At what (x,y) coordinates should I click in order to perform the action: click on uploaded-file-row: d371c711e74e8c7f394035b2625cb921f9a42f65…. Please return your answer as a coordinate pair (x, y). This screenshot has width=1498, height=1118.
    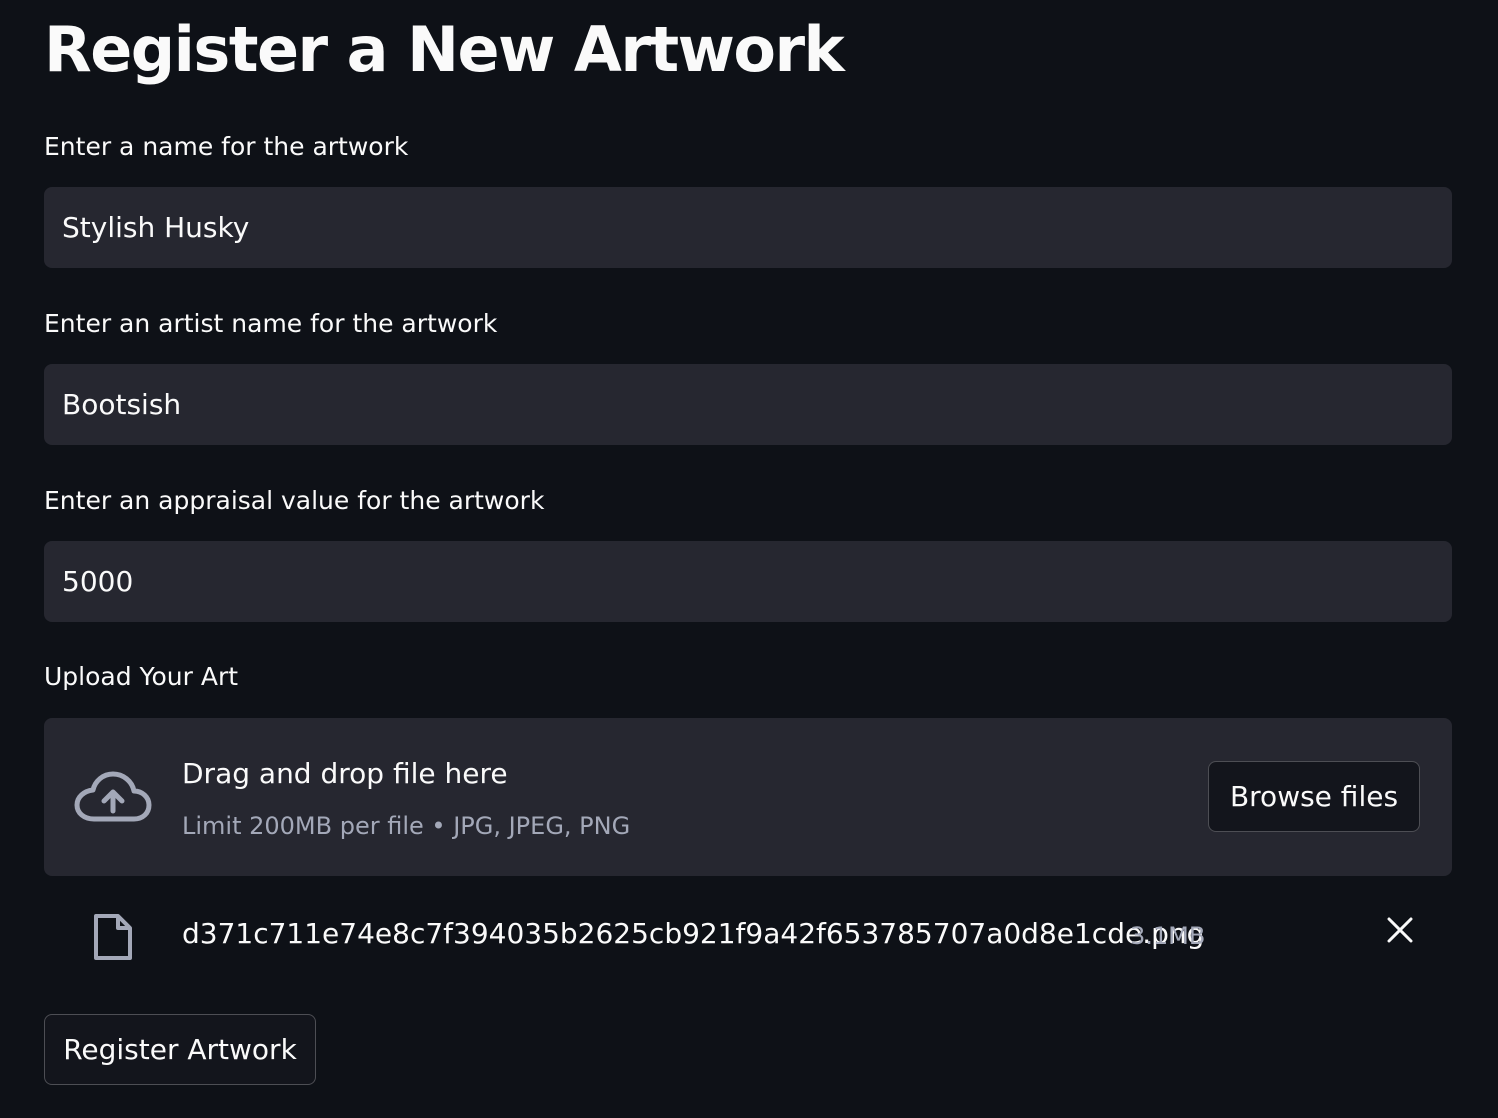
    Looking at the image, I should click on (748, 935).